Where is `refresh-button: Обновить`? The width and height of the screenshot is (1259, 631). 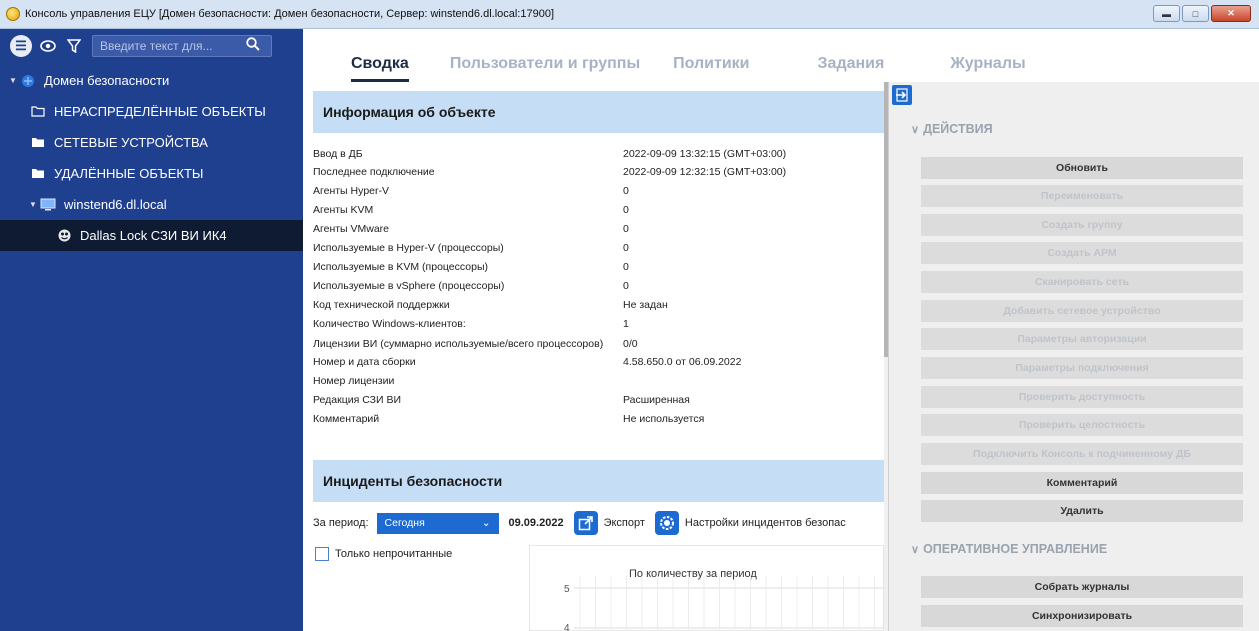 refresh-button: Обновить is located at coordinates (1082, 168).